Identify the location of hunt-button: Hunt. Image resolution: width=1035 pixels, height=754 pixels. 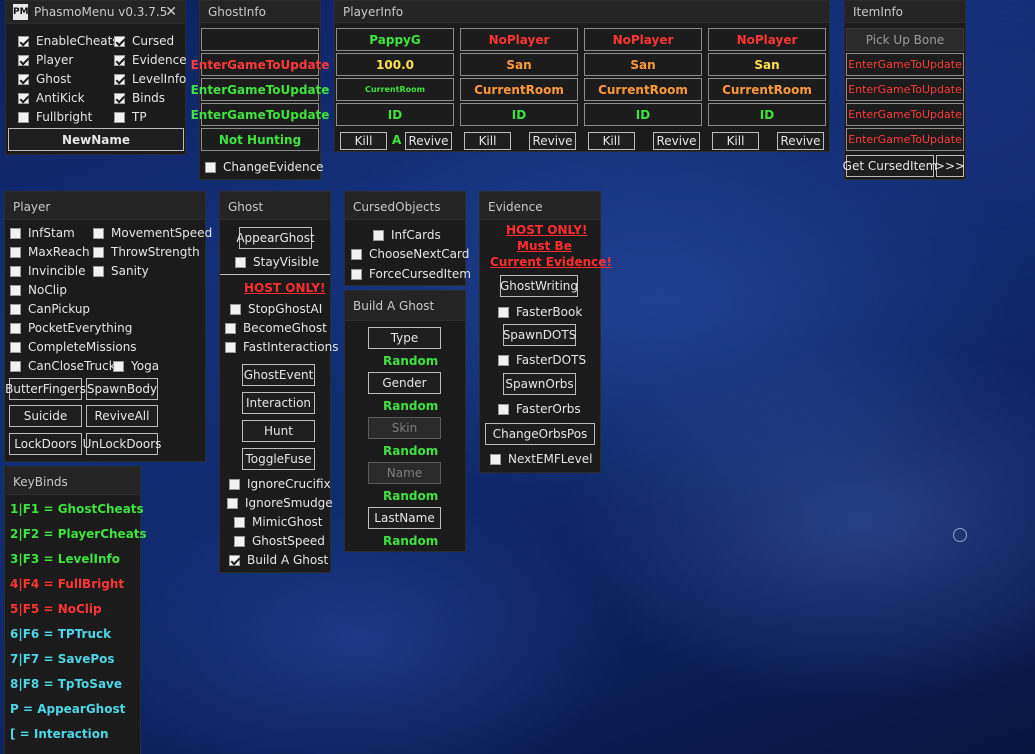
(278, 431).